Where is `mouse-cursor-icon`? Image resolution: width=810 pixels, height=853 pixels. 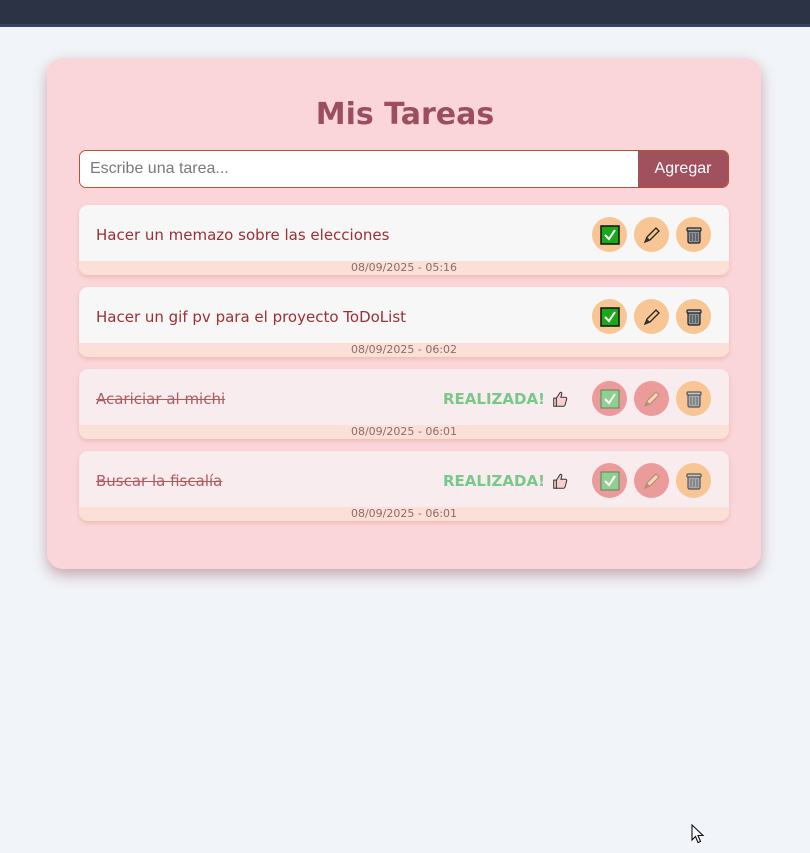
mouse-cursor-icon is located at coordinates (698, 834).